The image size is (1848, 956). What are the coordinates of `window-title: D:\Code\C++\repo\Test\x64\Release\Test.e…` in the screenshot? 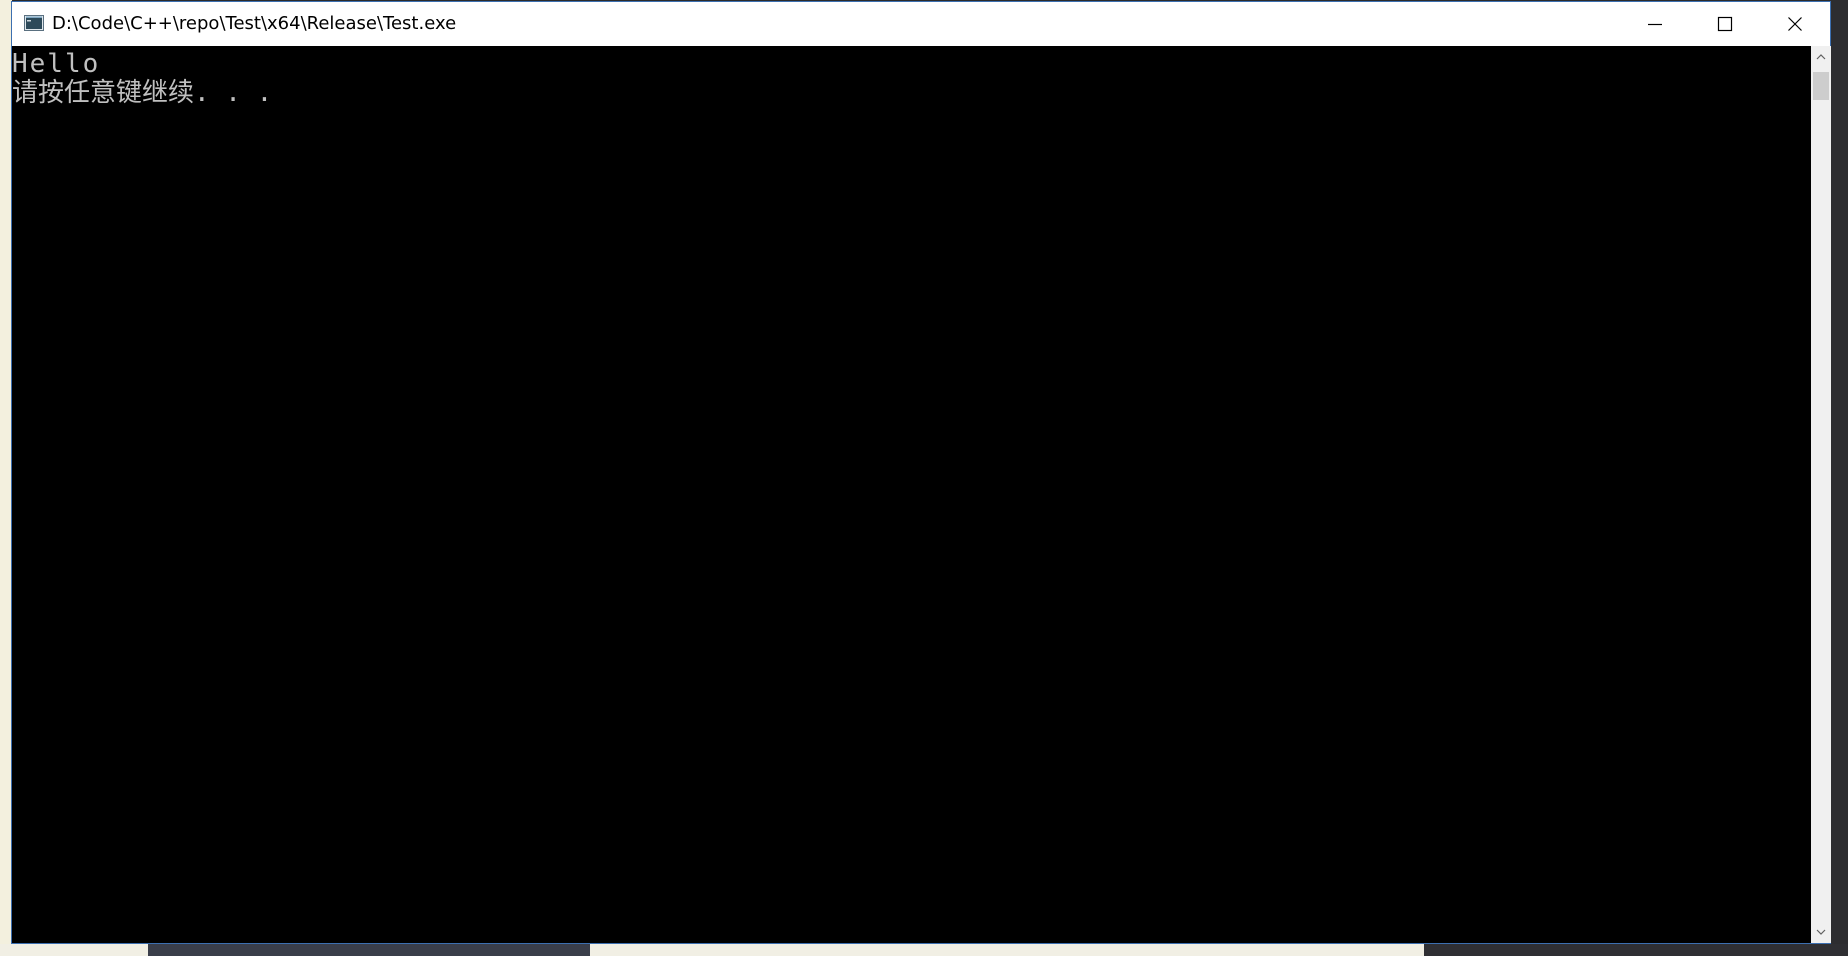 It's located at (254, 23).